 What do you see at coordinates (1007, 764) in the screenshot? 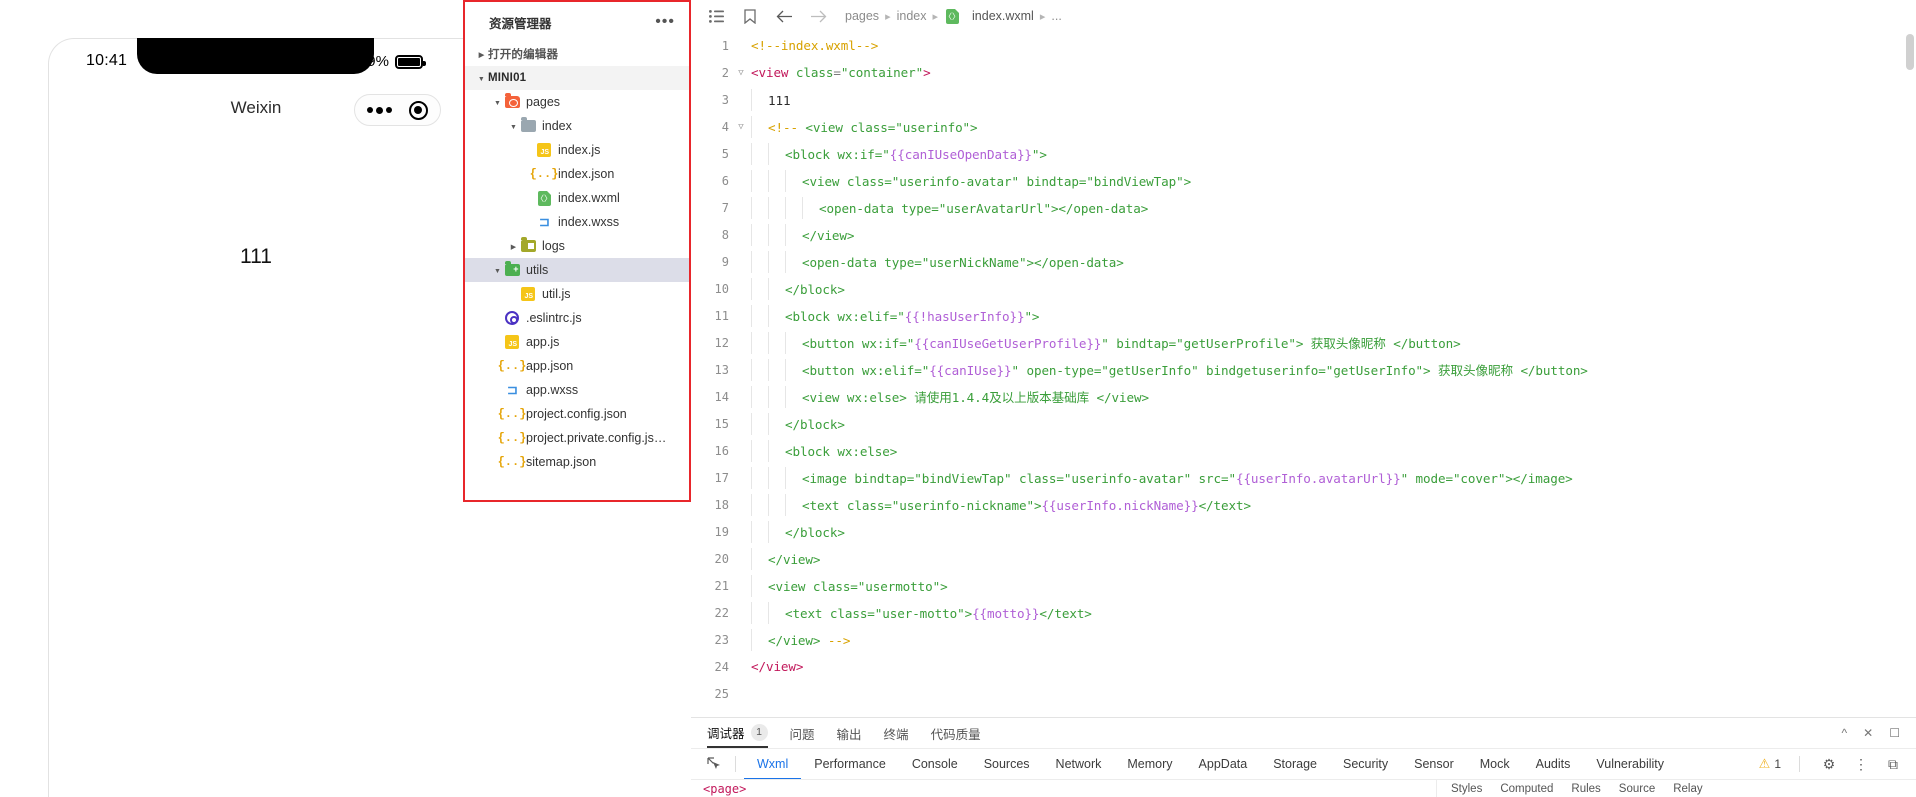
I see `devtools-tab-sources: Sources` at bounding box center [1007, 764].